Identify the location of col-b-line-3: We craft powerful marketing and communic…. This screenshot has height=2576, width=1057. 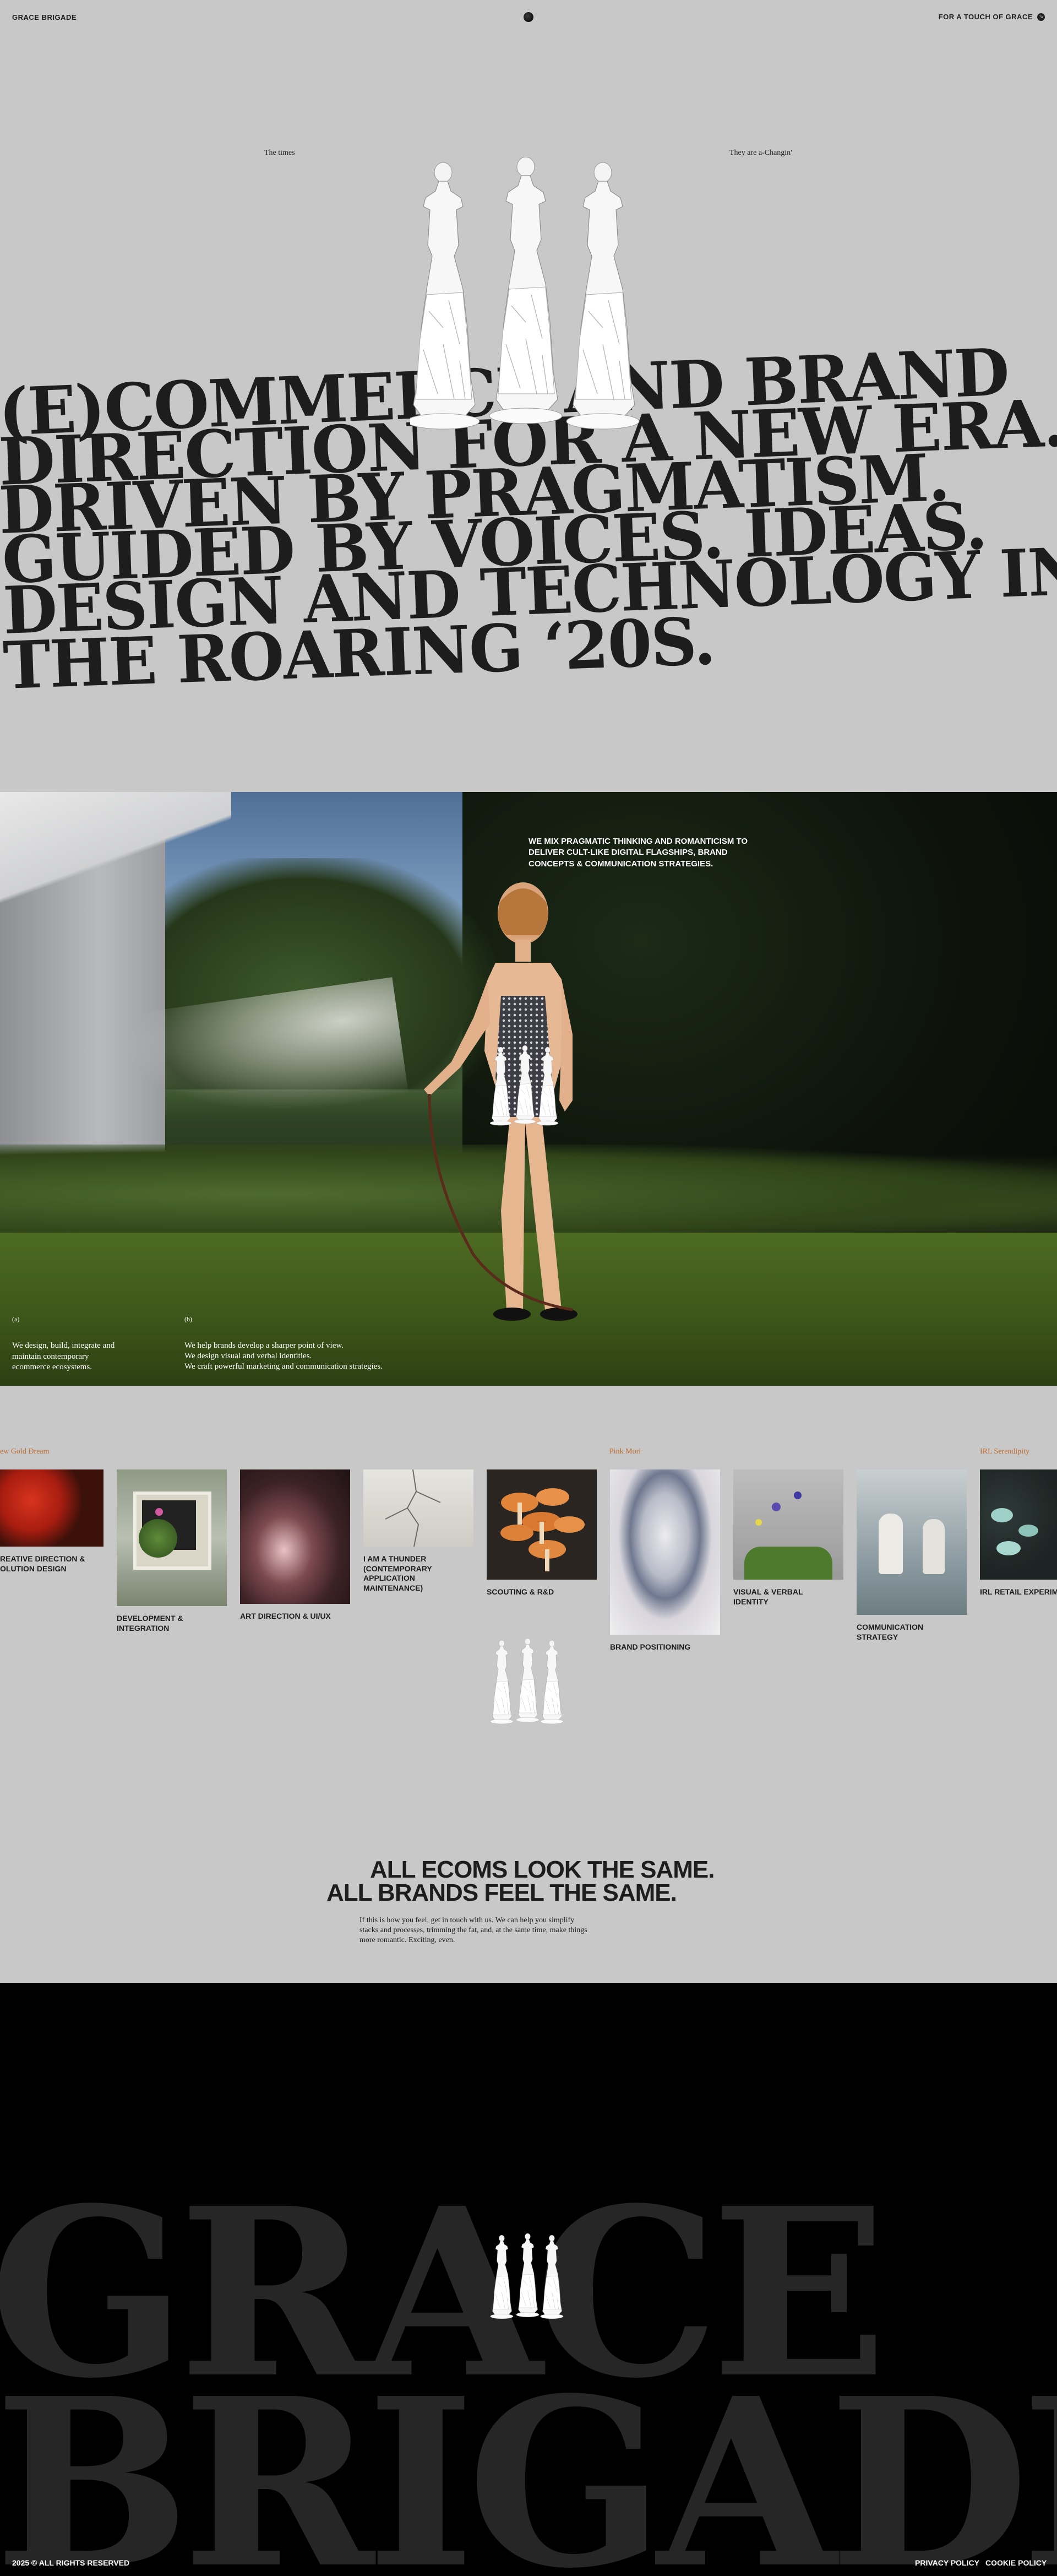
(283, 1366).